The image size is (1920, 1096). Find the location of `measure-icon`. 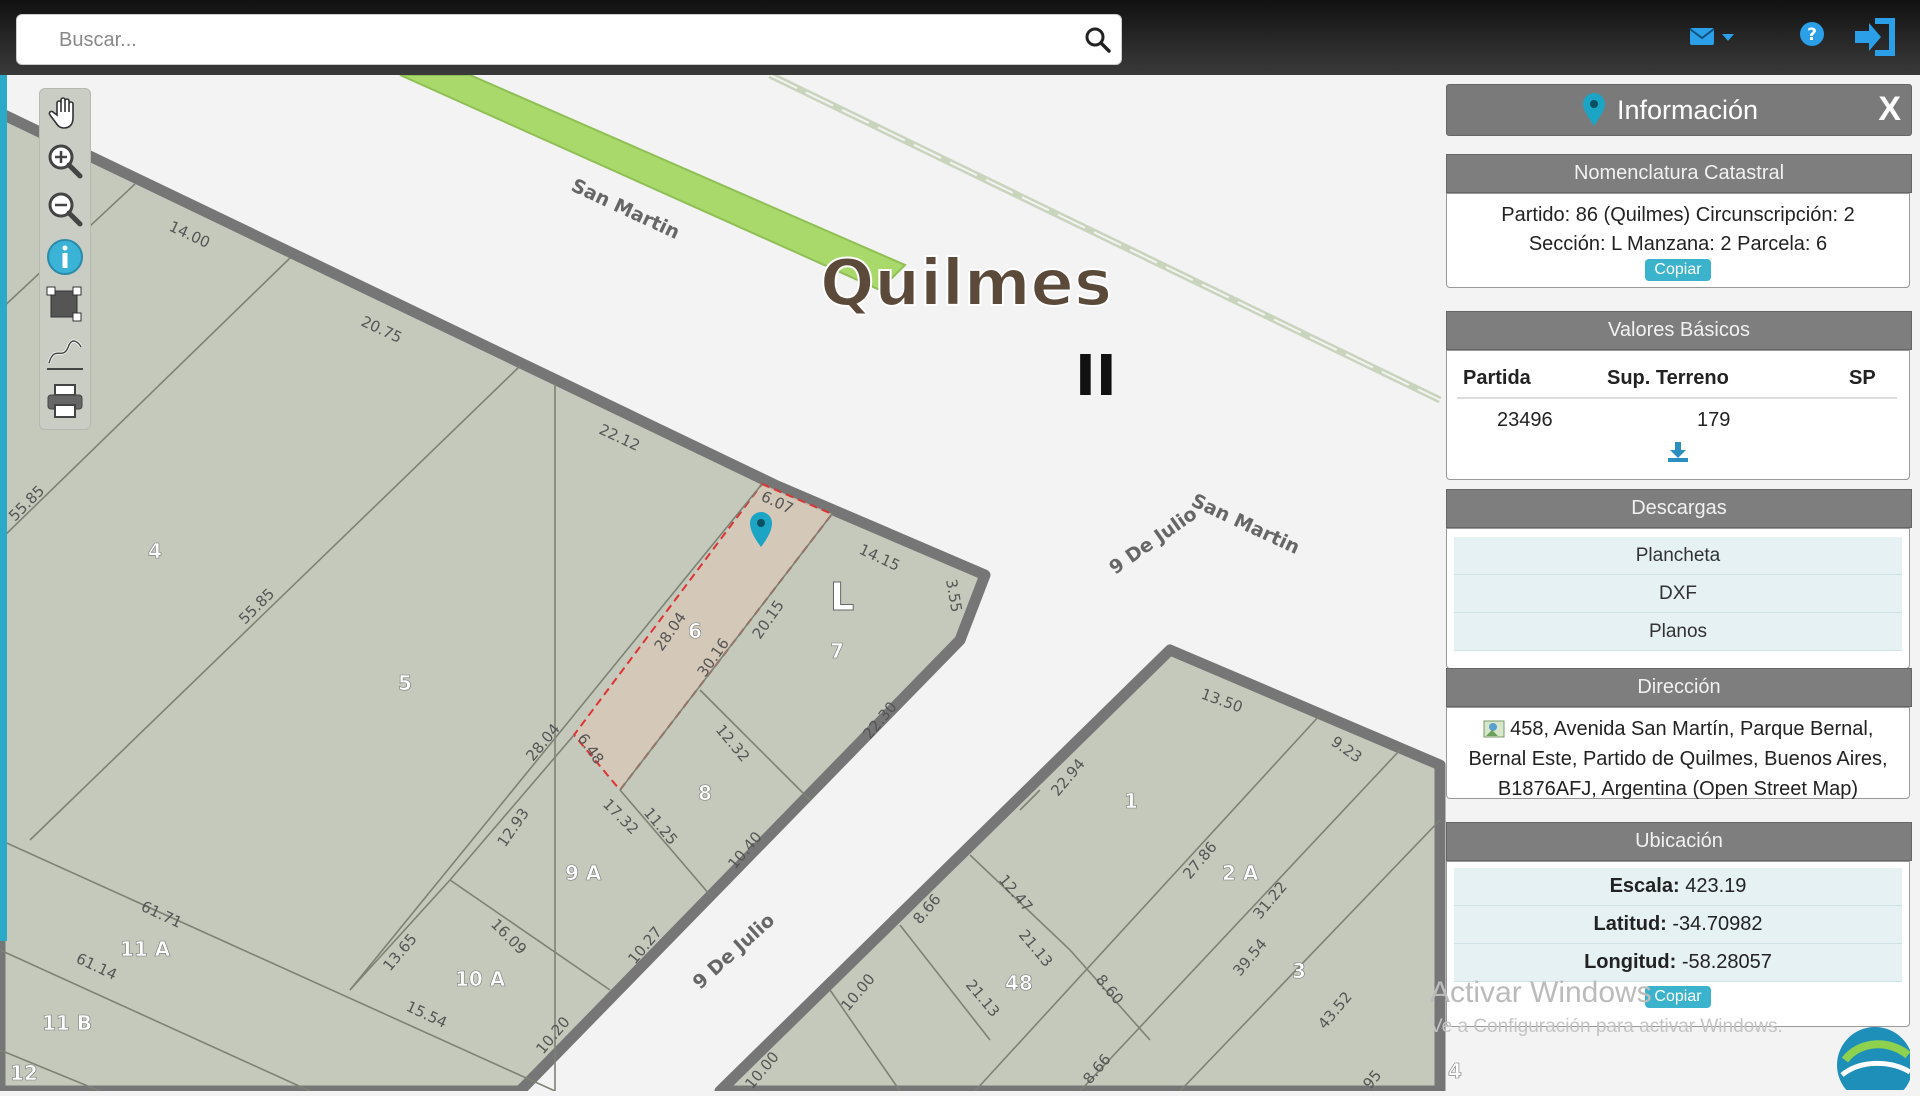

measure-icon is located at coordinates (65, 353).